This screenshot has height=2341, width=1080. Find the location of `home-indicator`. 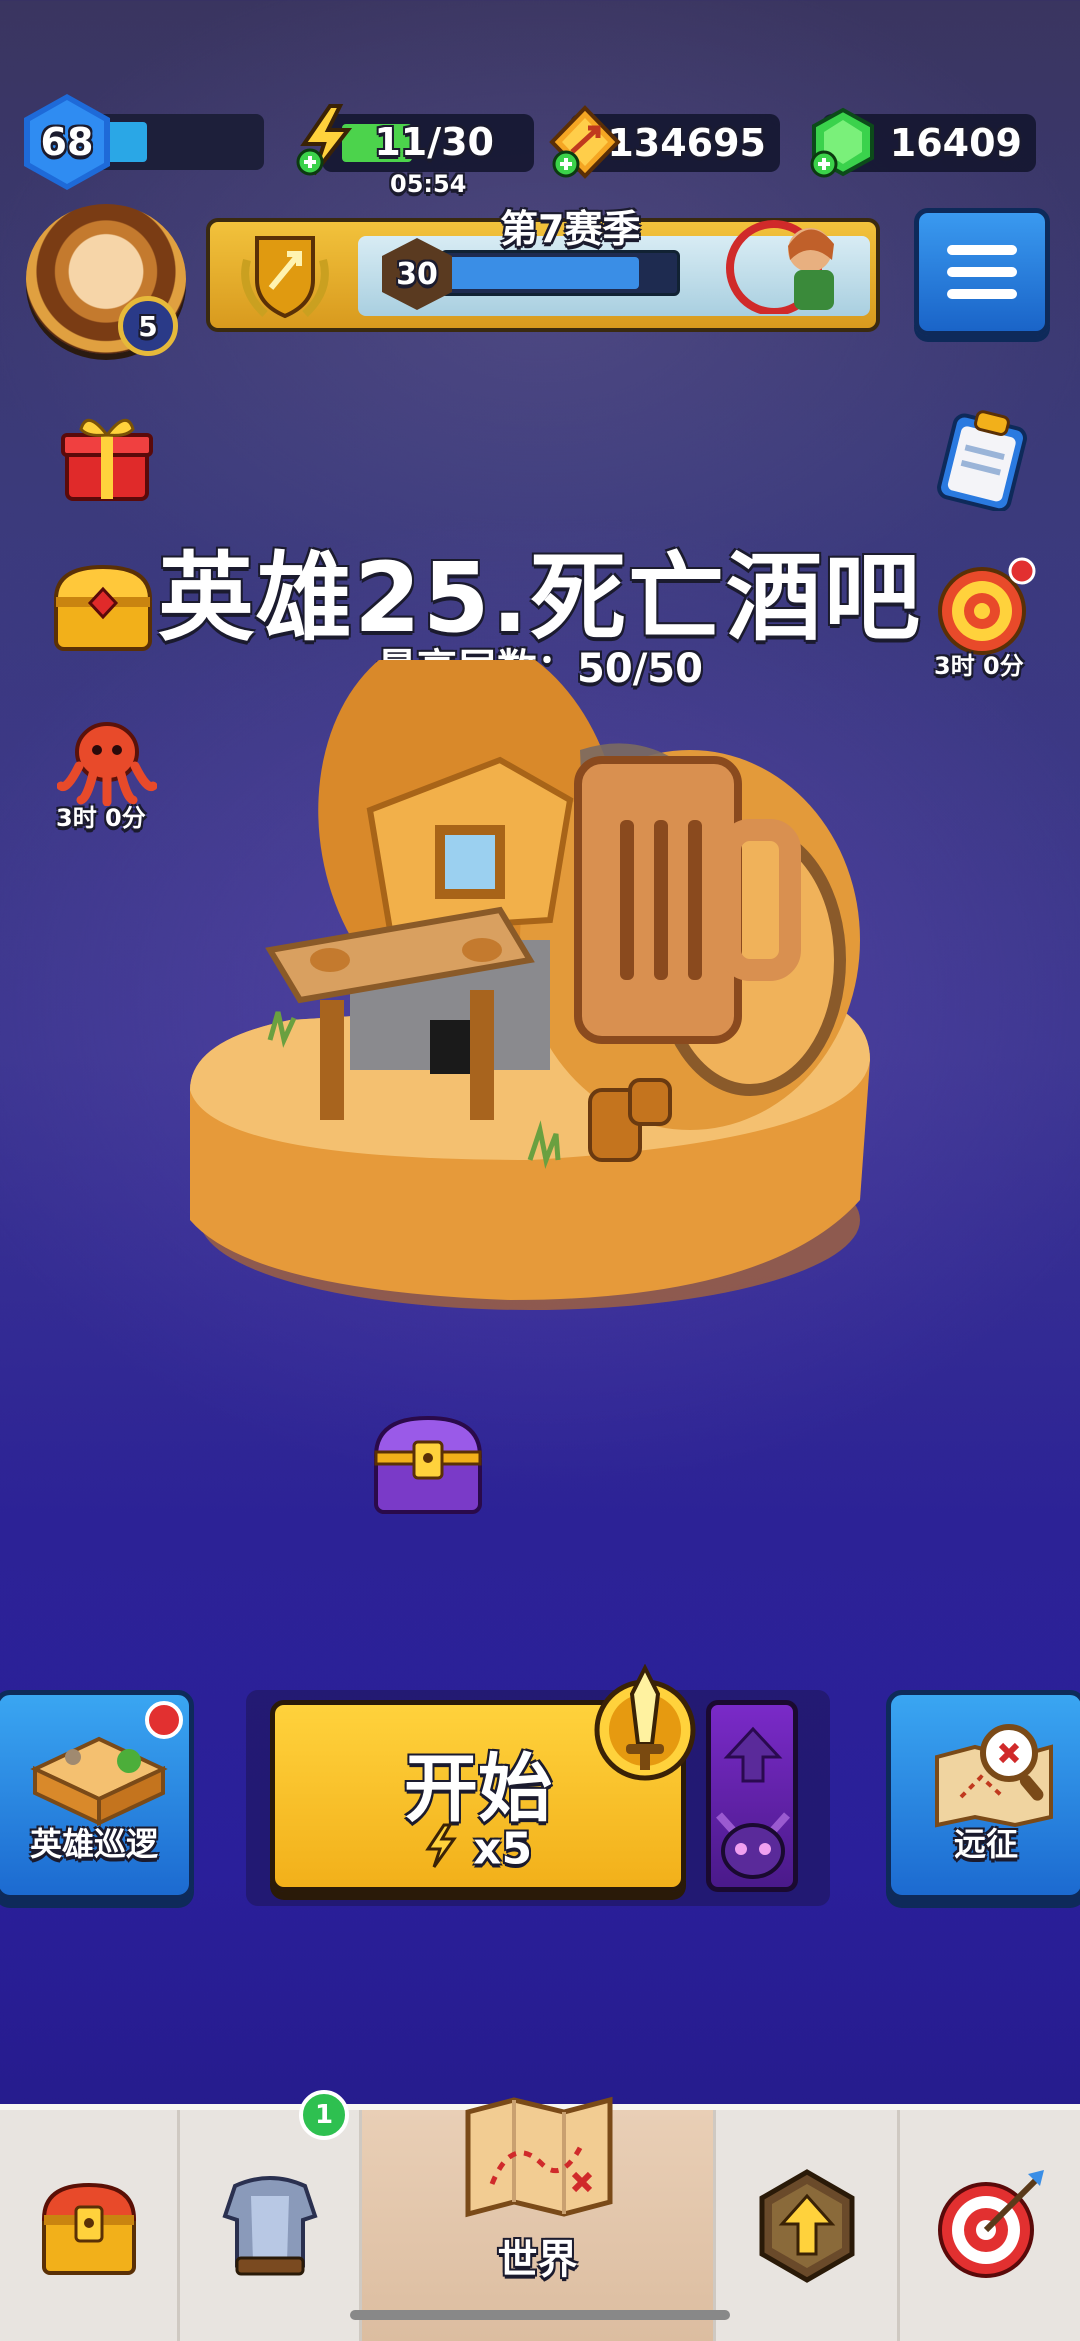

home-indicator is located at coordinates (540, 2315).